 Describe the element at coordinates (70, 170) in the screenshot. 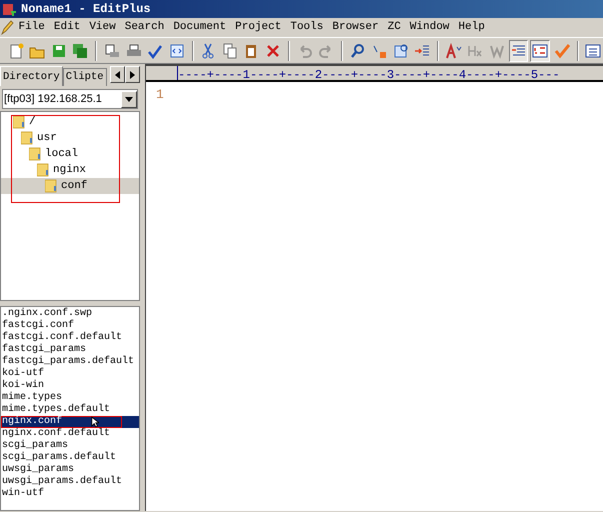

I see `tree-item: nginx` at that location.